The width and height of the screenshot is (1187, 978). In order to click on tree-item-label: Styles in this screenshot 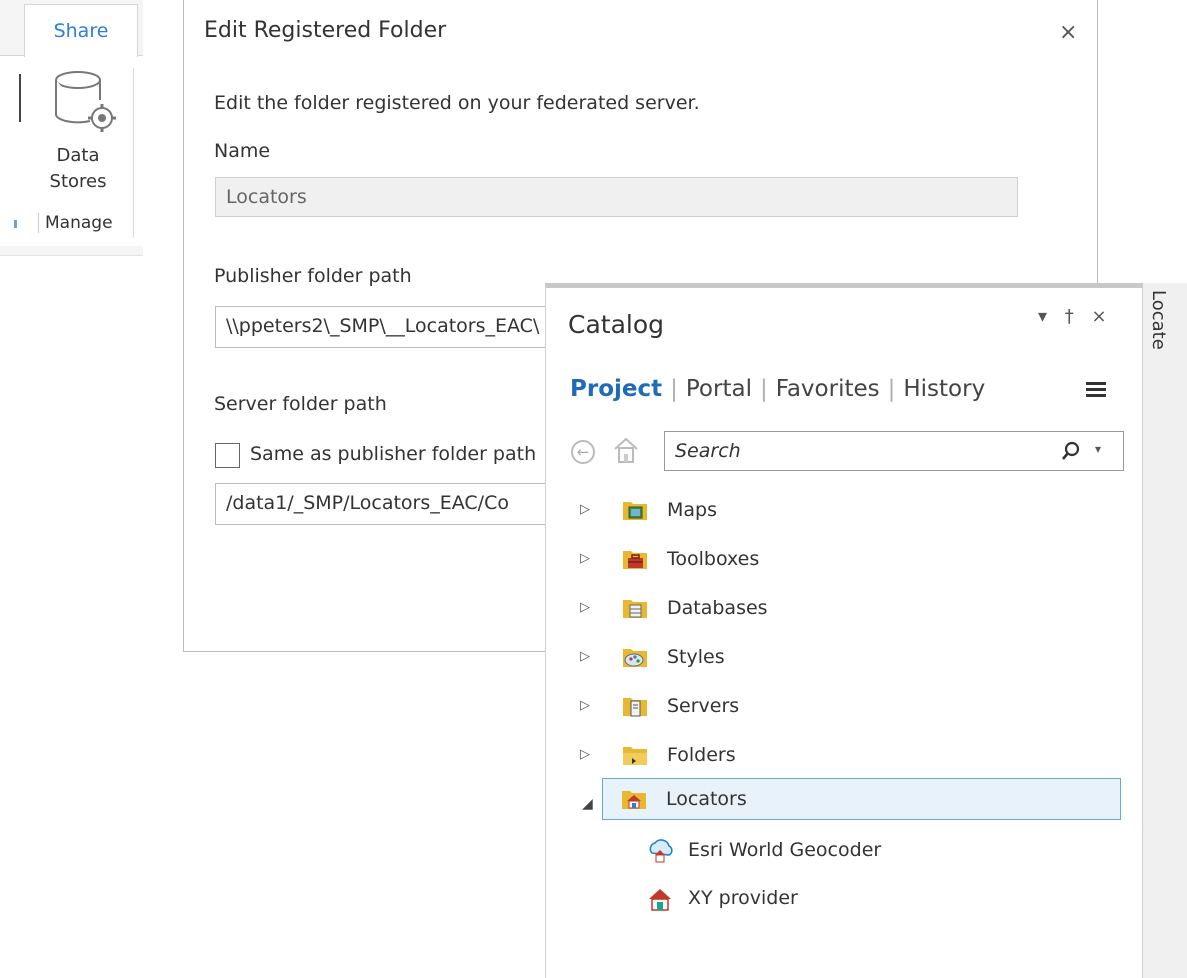, I will do `click(696, 657)`.